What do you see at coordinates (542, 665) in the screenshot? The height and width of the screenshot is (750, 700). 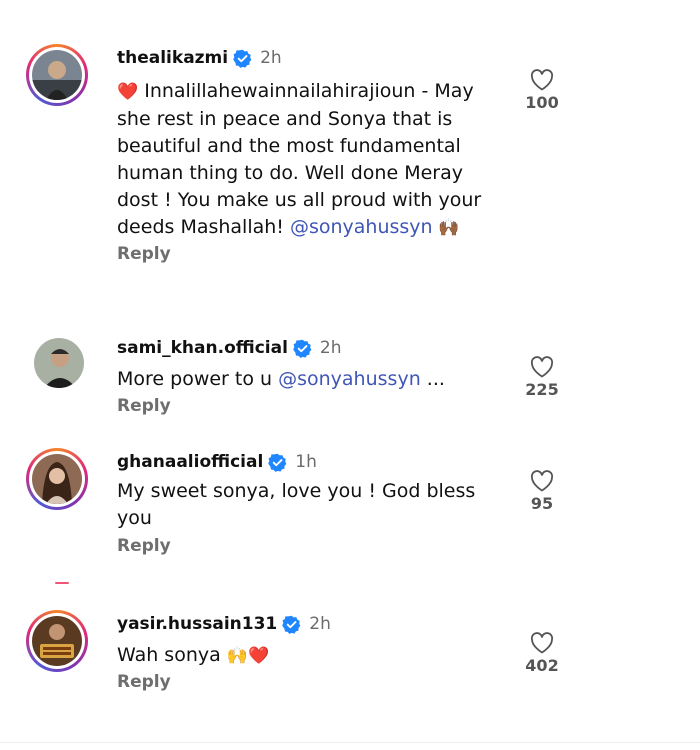 I see `like-count: 402` at bounding box center [542, 665].